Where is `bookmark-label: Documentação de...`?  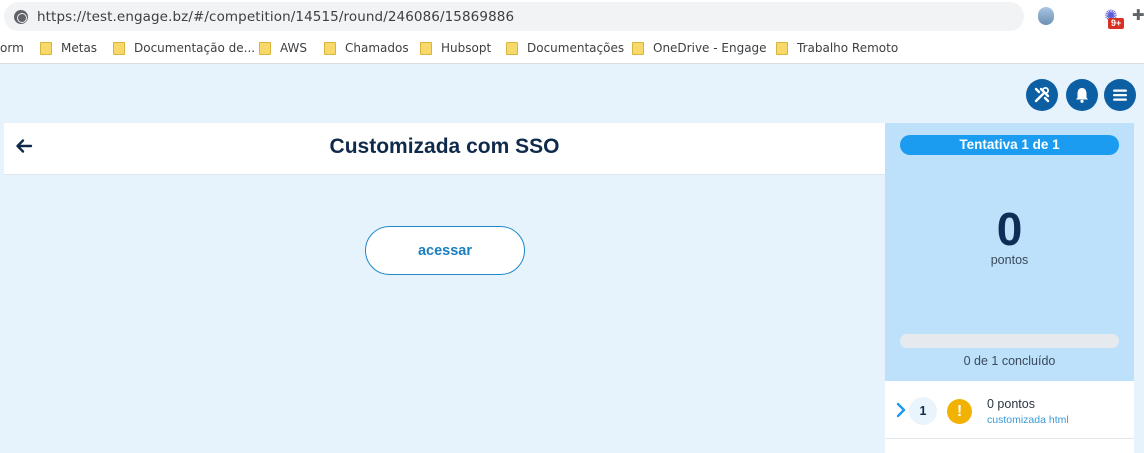
bookmark-label: Documentação de... is located at coordinates (195, 48).